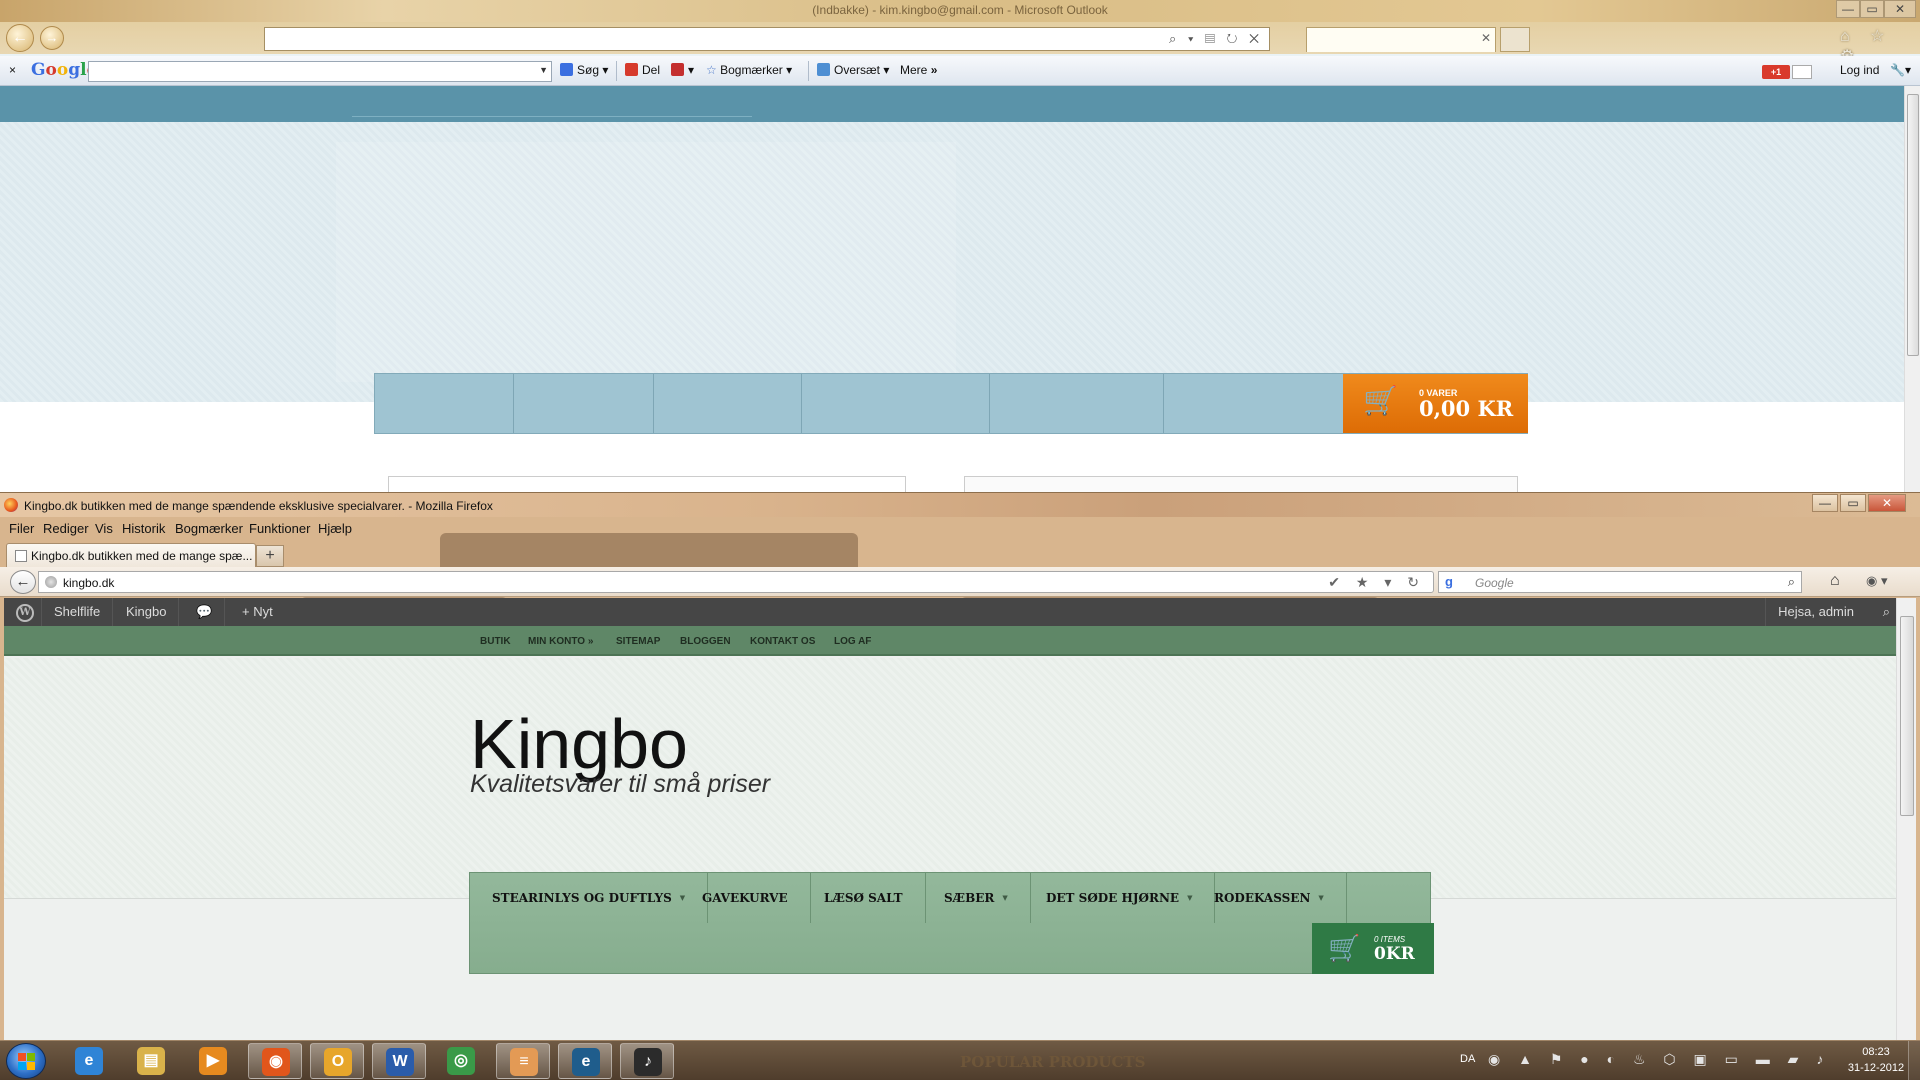 The image size is (1920, 1080). Describe the element at coordinates (1900, 9) in the screenshot. I see `ie-close-button: ✕` at that location.